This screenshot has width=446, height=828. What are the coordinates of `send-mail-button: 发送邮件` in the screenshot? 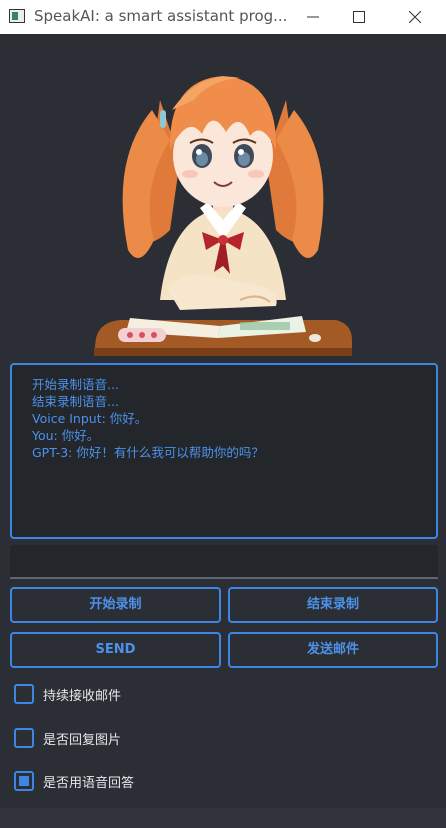 It's located at (333, 650).